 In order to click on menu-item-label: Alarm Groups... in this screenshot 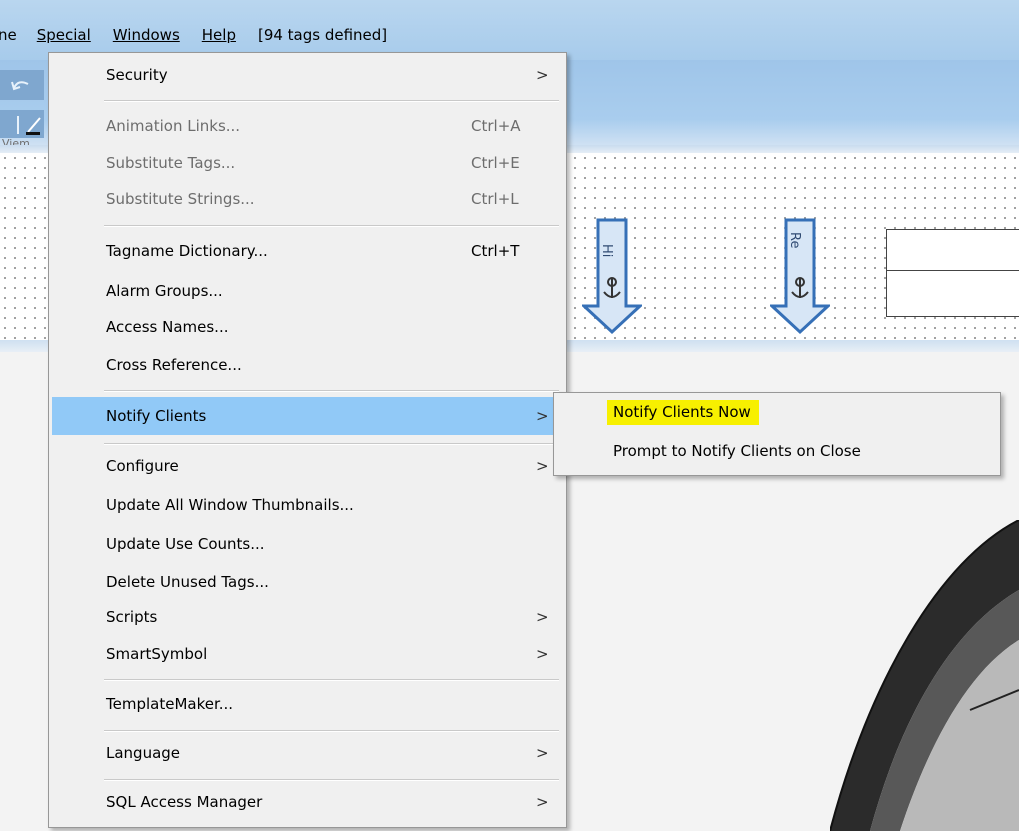, I will do `click(164, 291)`.